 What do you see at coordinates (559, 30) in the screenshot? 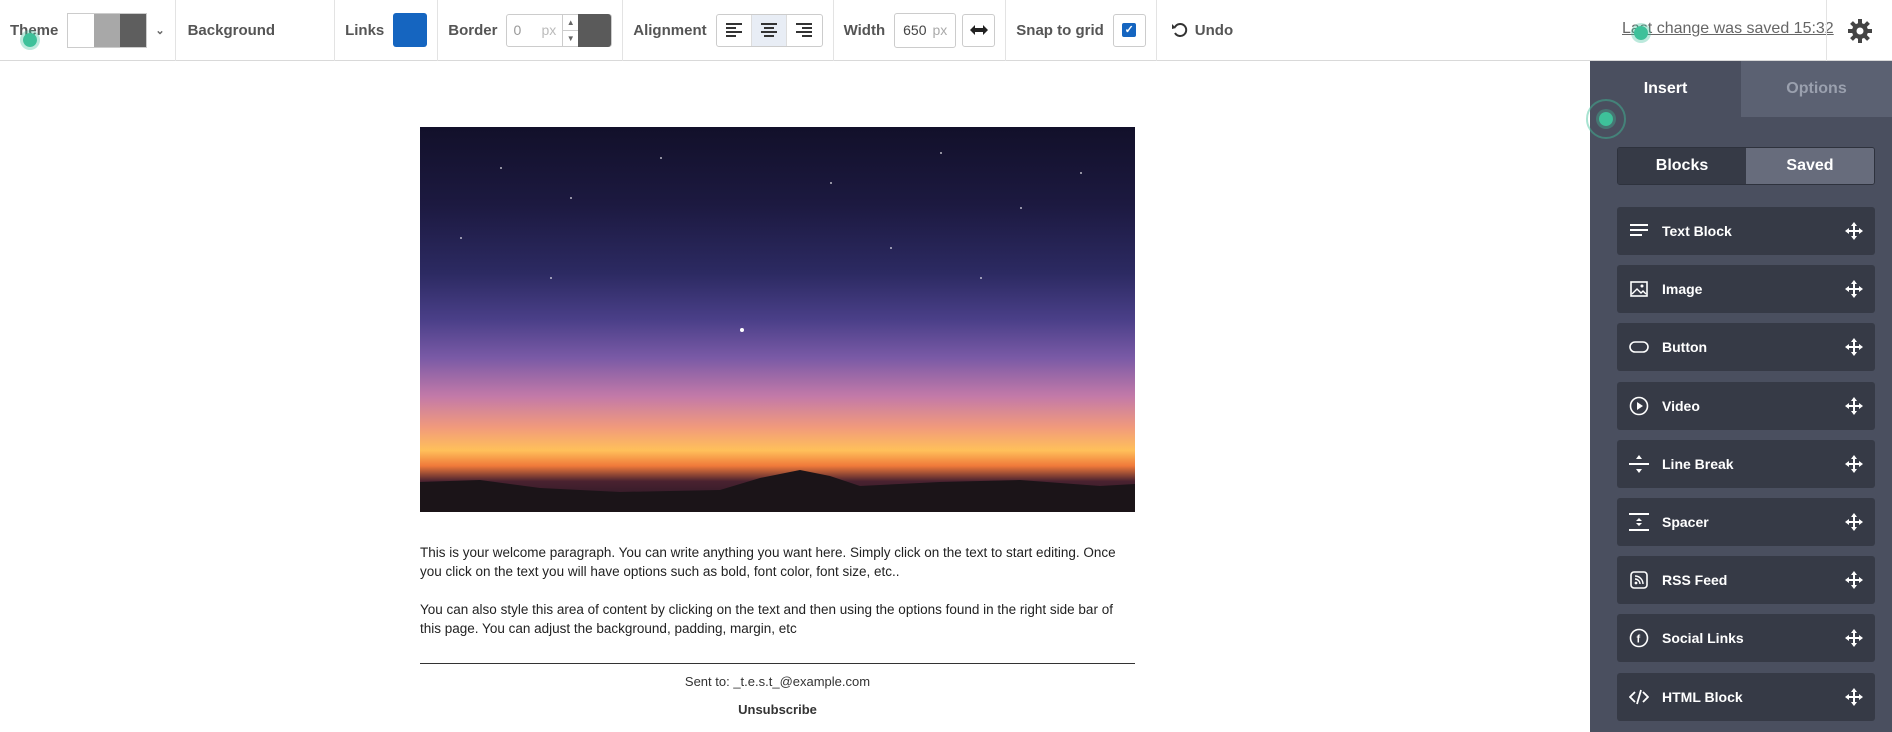
I see `border-width-input: 0 px ▲ ▼` at bounding box center [559, 30].